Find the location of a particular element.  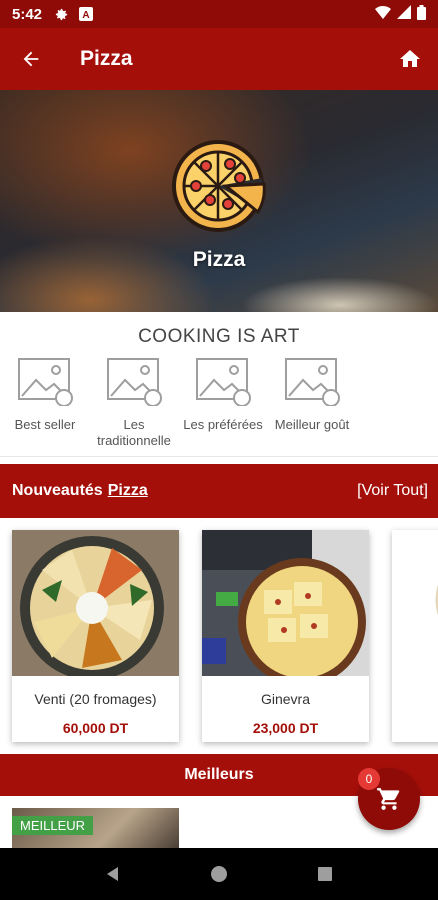

product-card: Venti (20 fromages) 60,000 DT is located at coordinates (95, 636).